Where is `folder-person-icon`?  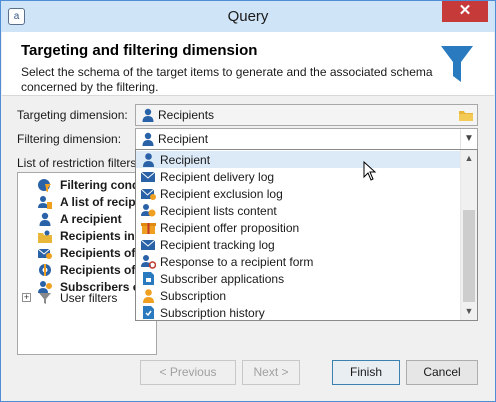
folder-person-icon is located at coordinates (45, 236).